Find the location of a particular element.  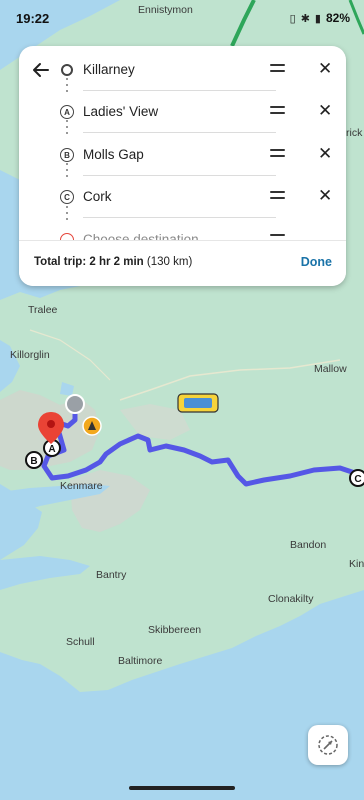

stop-row-c: C Cork ✕ is located at coordinates (182, 197).